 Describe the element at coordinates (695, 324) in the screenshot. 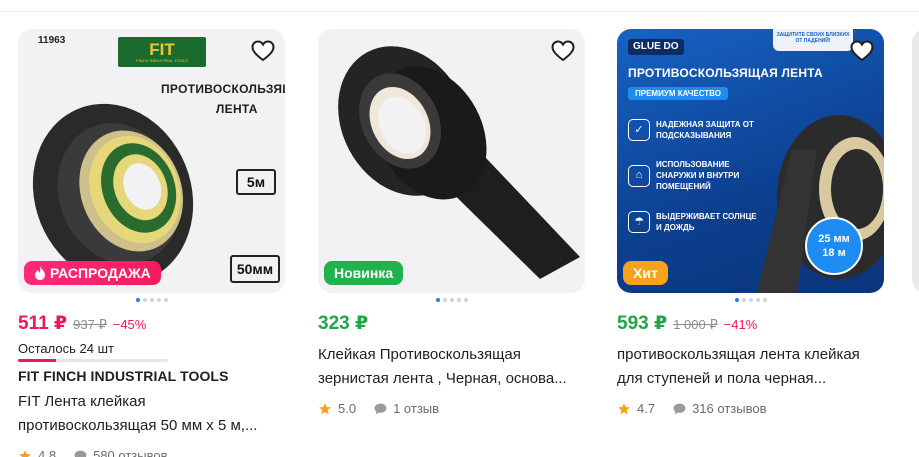

I see `old-price: 1 000 ₽` at that location.